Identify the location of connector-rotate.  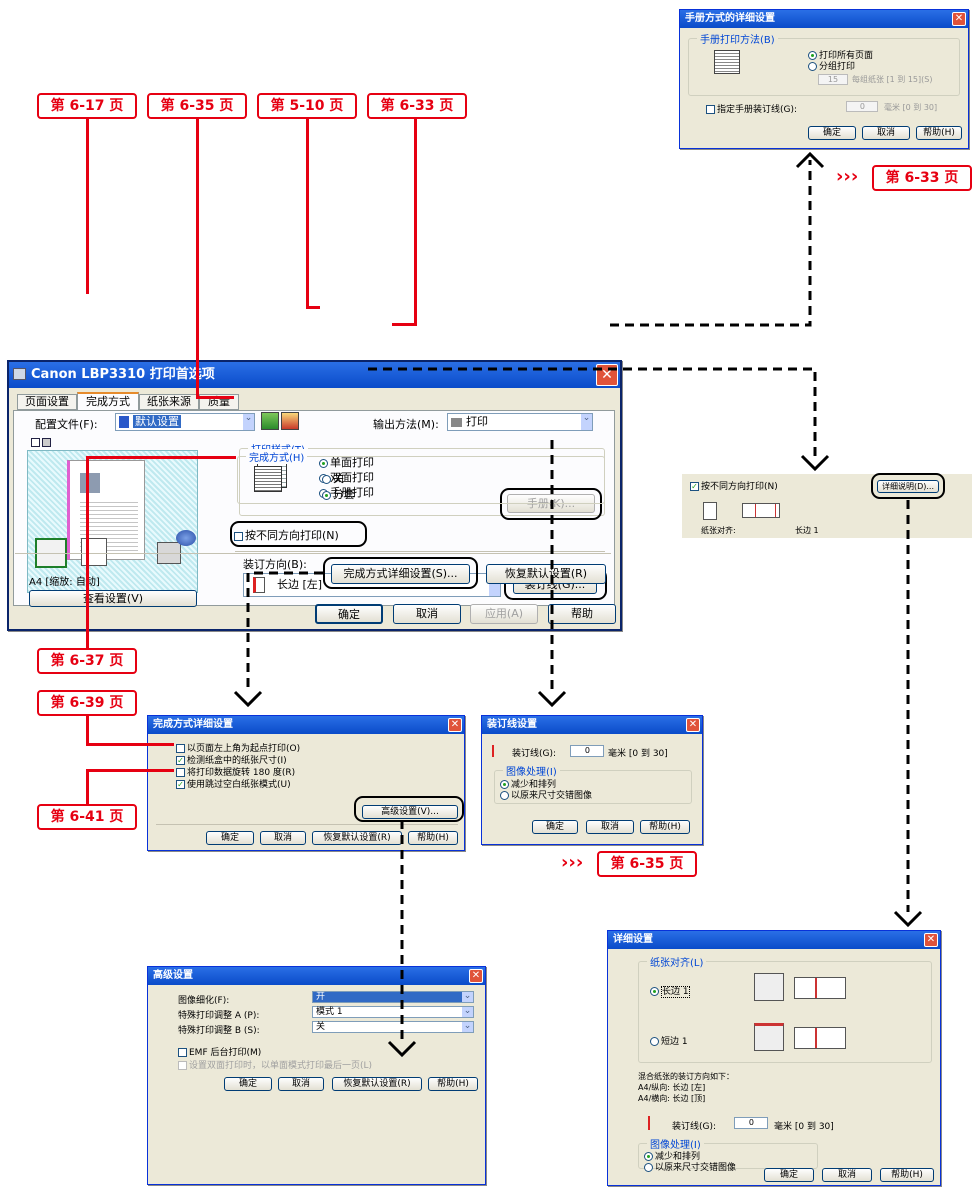
(592, 413).